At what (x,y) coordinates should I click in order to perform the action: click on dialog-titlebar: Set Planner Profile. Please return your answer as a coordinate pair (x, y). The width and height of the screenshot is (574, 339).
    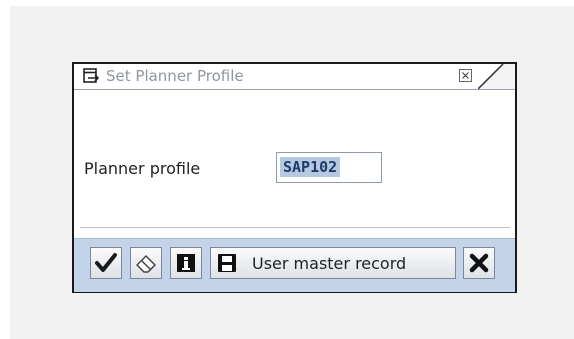
    Looking at the image, I should click on (294, 77).